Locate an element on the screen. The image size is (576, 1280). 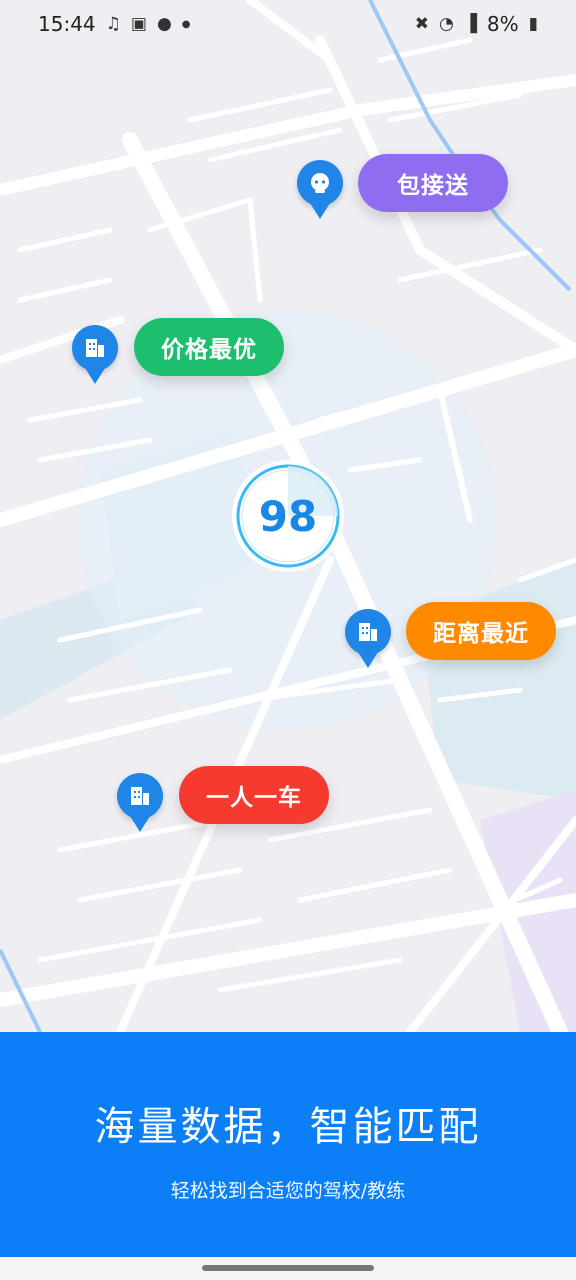
headline: 海量数据，智能匹配 is located at coordinates (288, 1127).